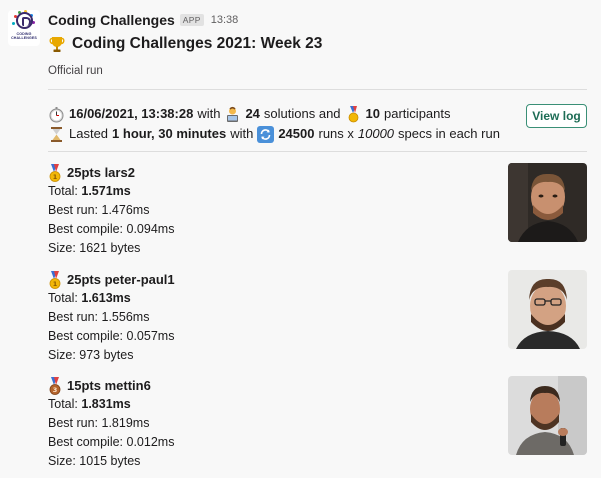 The width and height of the screenshot is (601, 478). I want to click on view-log-button: View log, so click(556, 116).